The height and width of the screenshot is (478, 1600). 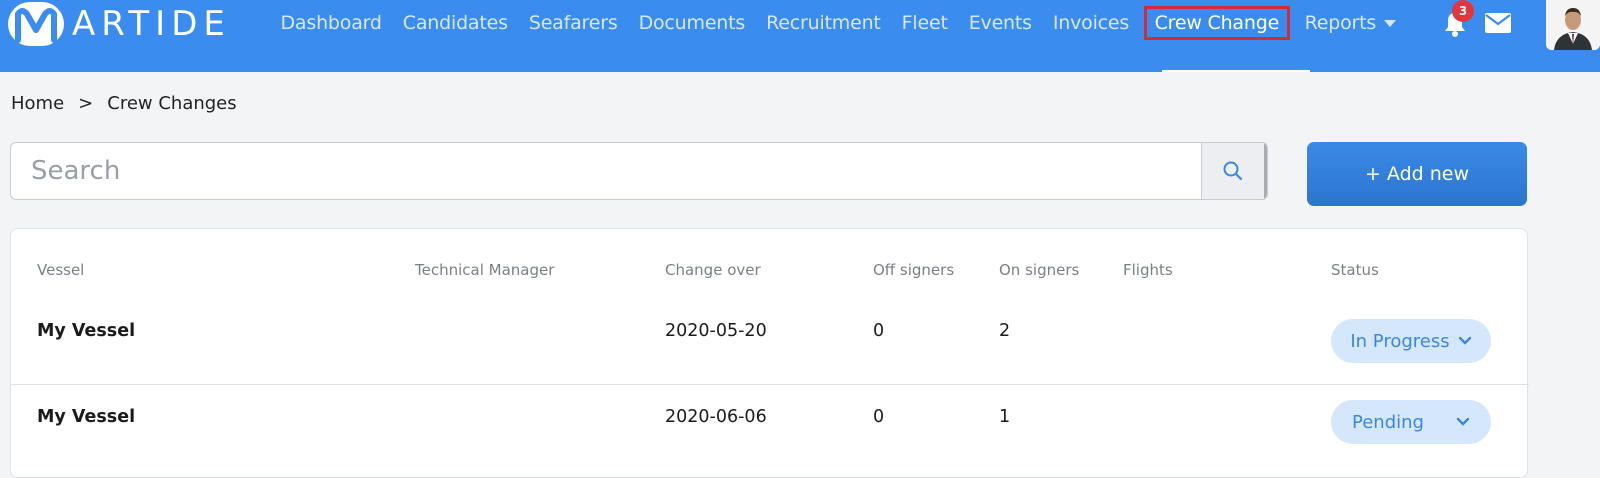 What do you see at coordinates (1217, 23) in the screenshot?
I see `nav-crew-change: Crew Change` at bounding box center [1217, 23].